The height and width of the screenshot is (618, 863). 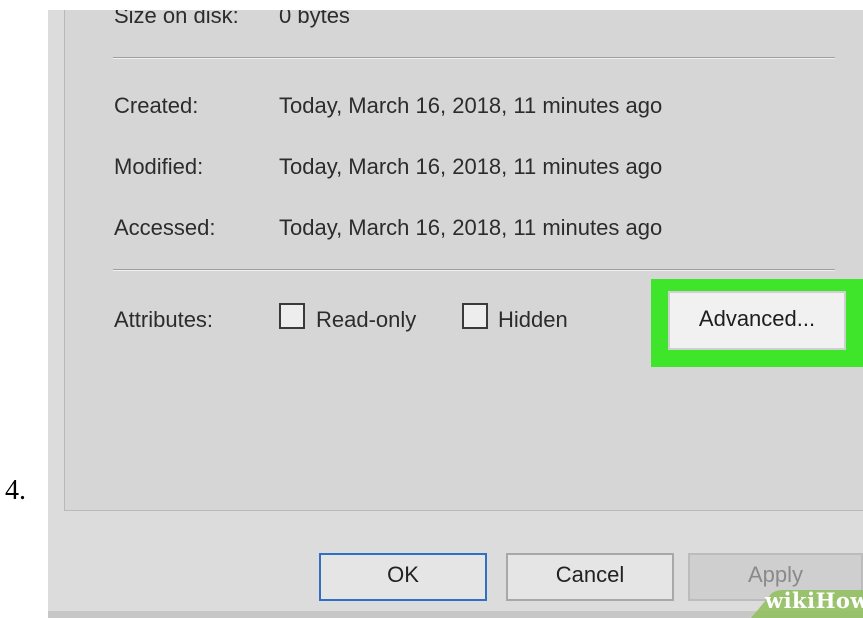 What do you see at coordinates (366, 320) in the screenshot?
I see `read-only-label: Read-only` at bounding box center [366, 320].